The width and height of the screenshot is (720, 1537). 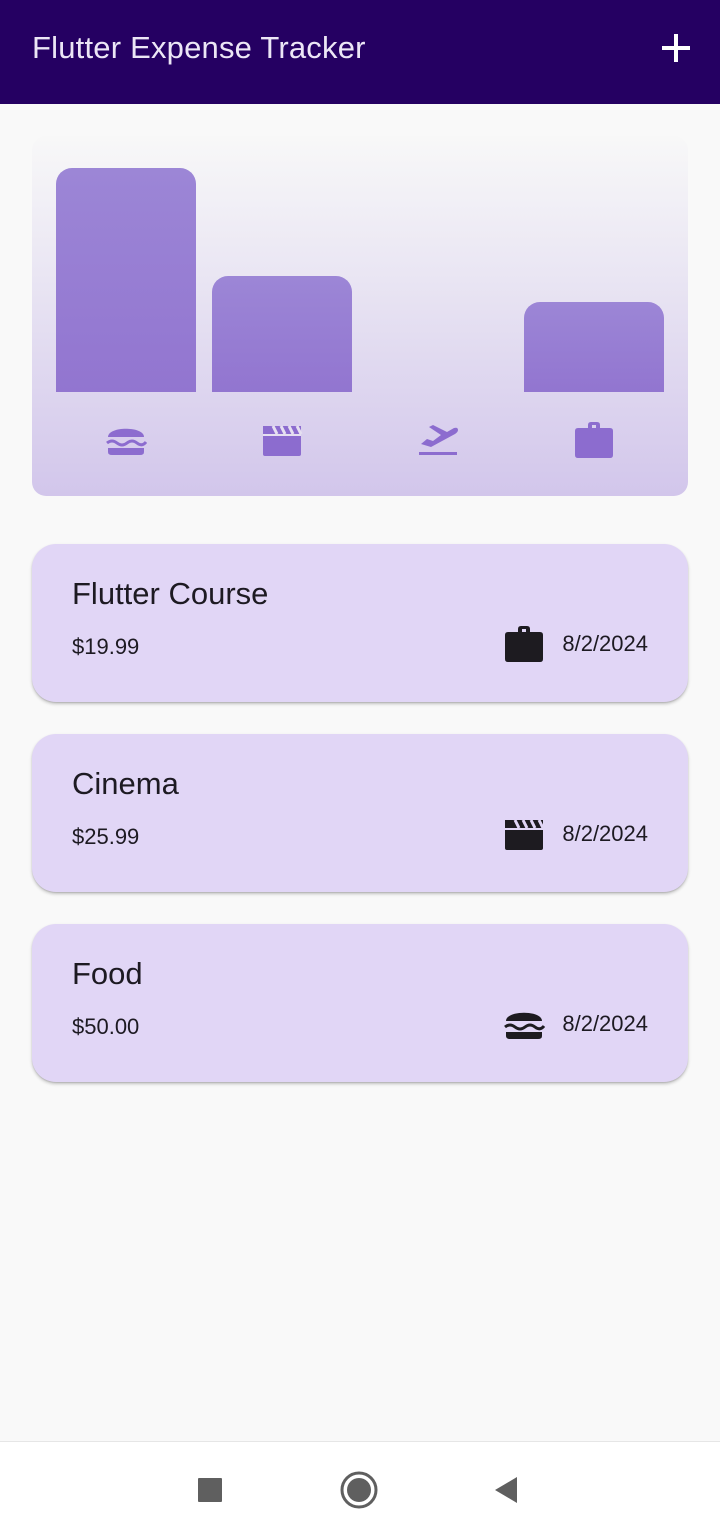 I want to click on home-button, so click(x=359, y=1490).